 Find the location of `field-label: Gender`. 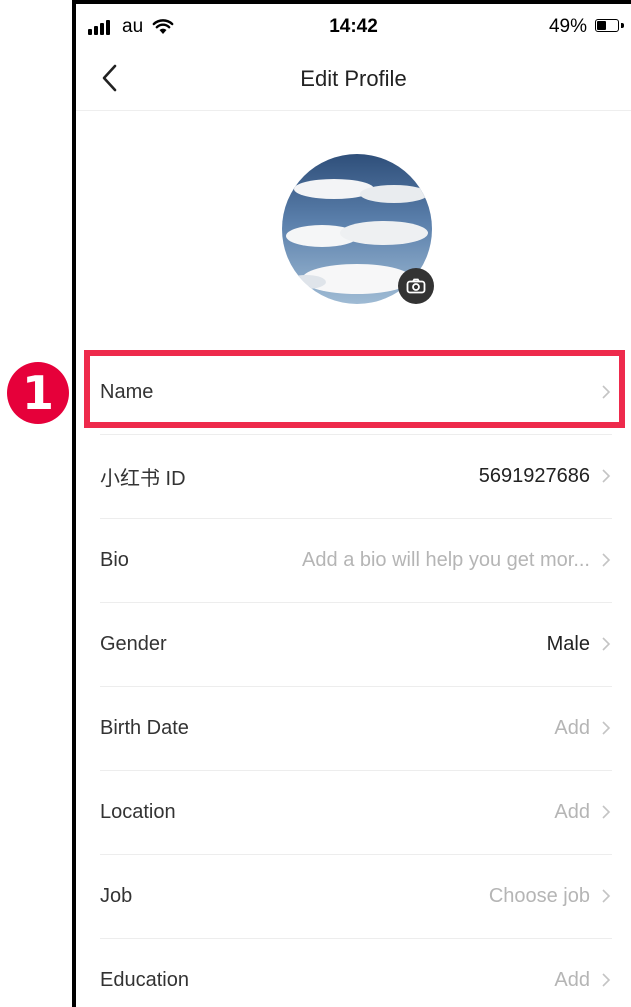

field-label: Gender is located at coordinates (133, 643).